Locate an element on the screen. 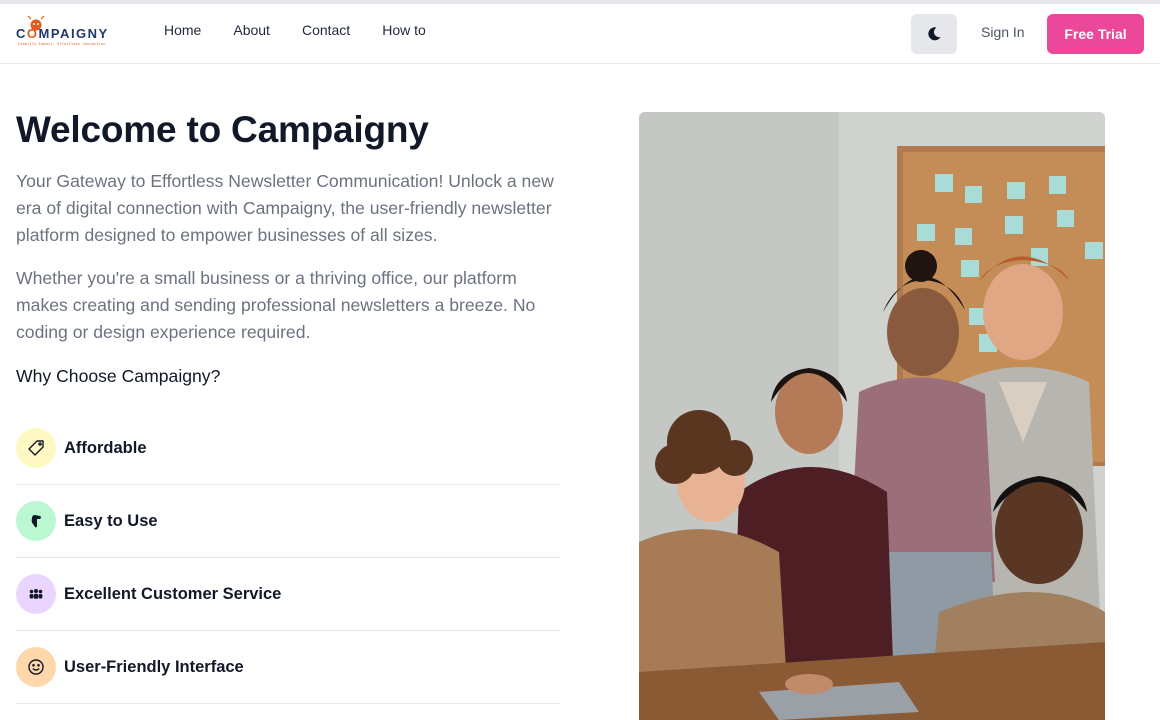 Image resolution: width=1160 pixels, height=720 pixels. feature-label: Easy to Use is located at coordinates (111, 520).